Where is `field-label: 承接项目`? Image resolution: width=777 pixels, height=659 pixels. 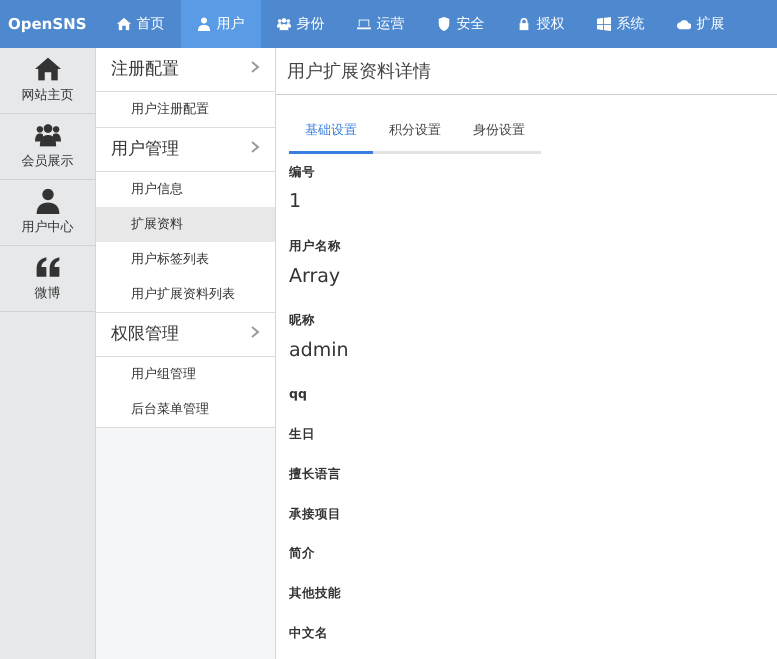 field-label: 承接项目 is located at coordinates (315, 513).